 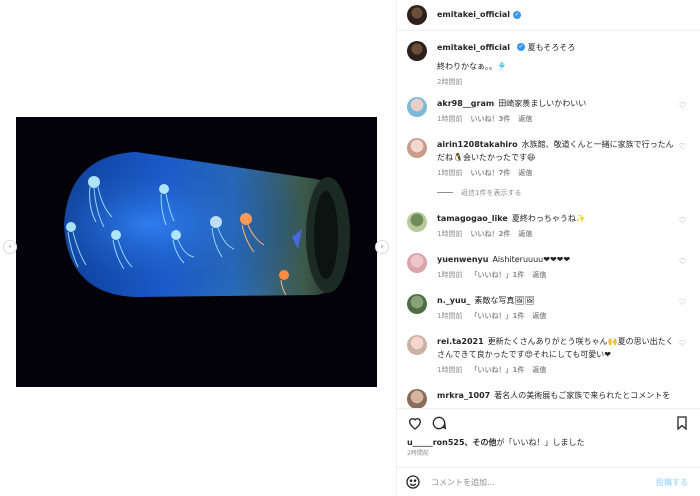 What do you see at coordinates (548, 225) in the screenshot?
I see `comment-item: tamagogao_like 夏終わっちゃうね✨ 1時間前 いいね！2件 返信 ♡` at bounding box center [548, 225].